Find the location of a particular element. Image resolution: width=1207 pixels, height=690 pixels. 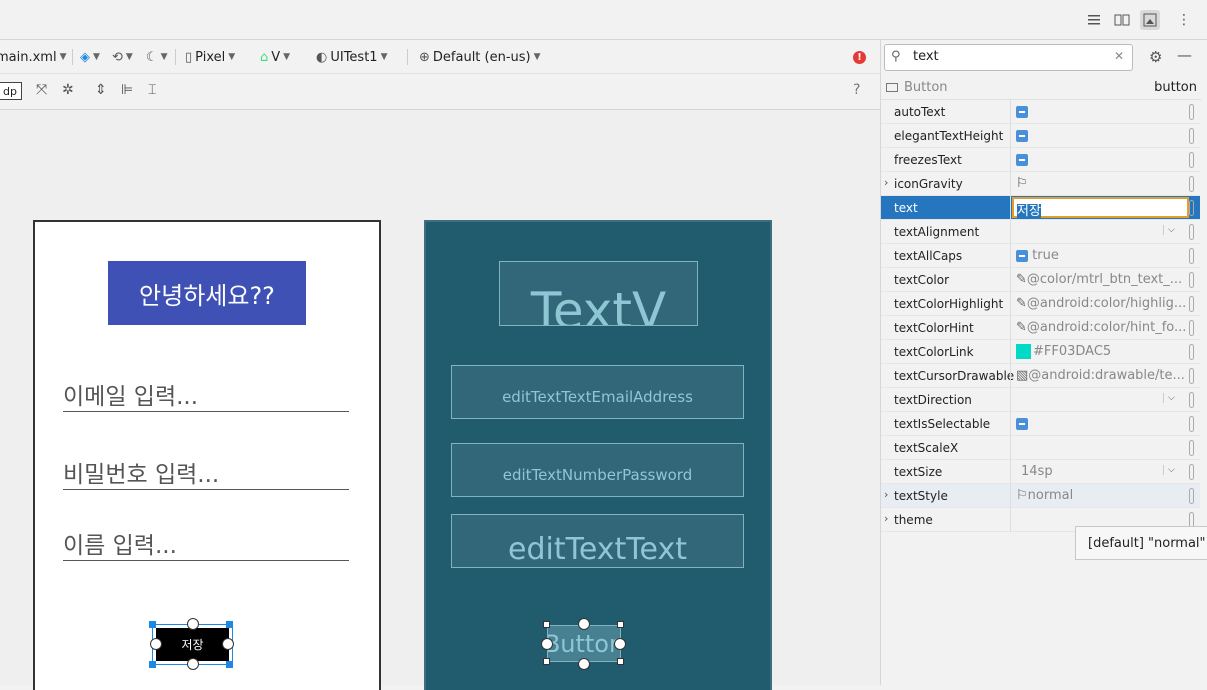

attribute-value: #FF03DAC5 is located at coordinates (1101, 351).